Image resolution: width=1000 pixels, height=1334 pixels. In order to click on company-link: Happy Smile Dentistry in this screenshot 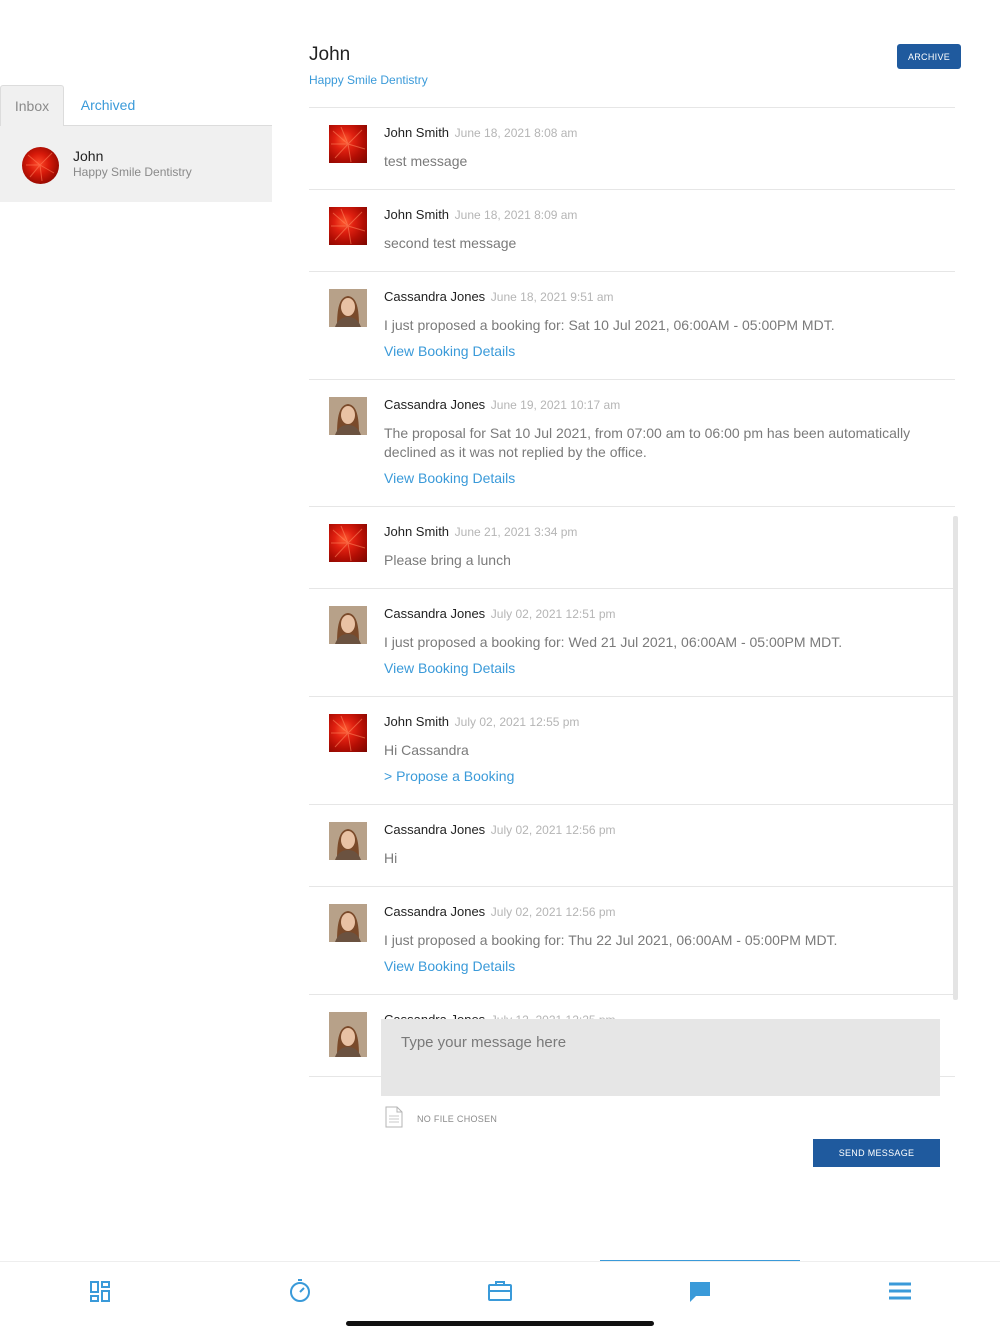, I will do `click(368, 80)`.